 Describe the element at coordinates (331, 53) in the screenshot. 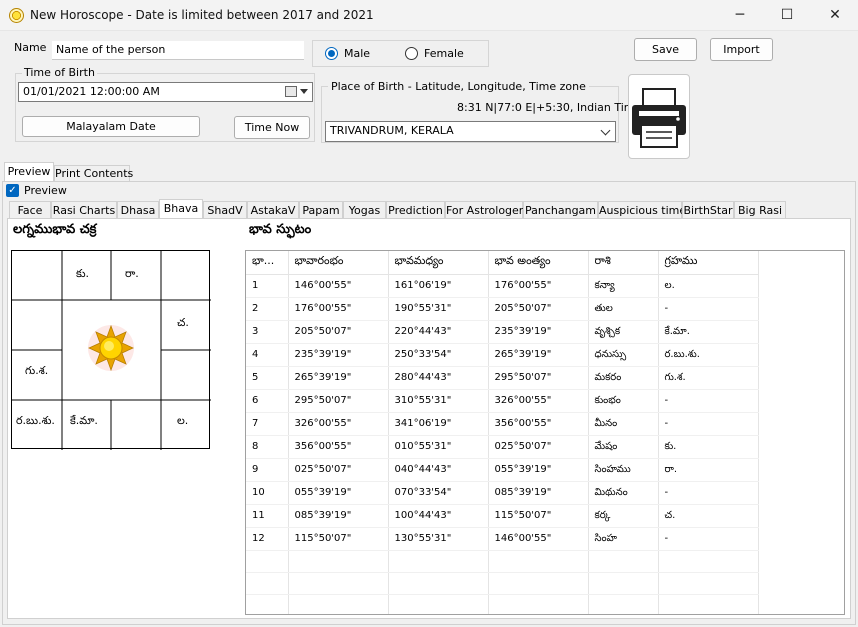

I see `male-radio` at that location.